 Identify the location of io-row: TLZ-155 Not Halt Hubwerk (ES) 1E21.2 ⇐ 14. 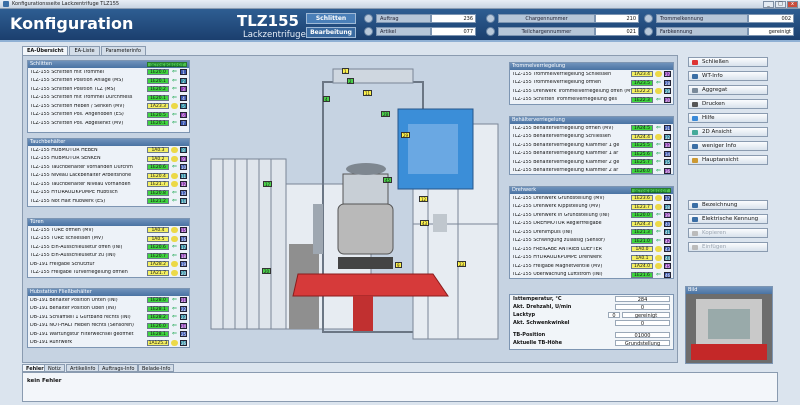
(108, 201).